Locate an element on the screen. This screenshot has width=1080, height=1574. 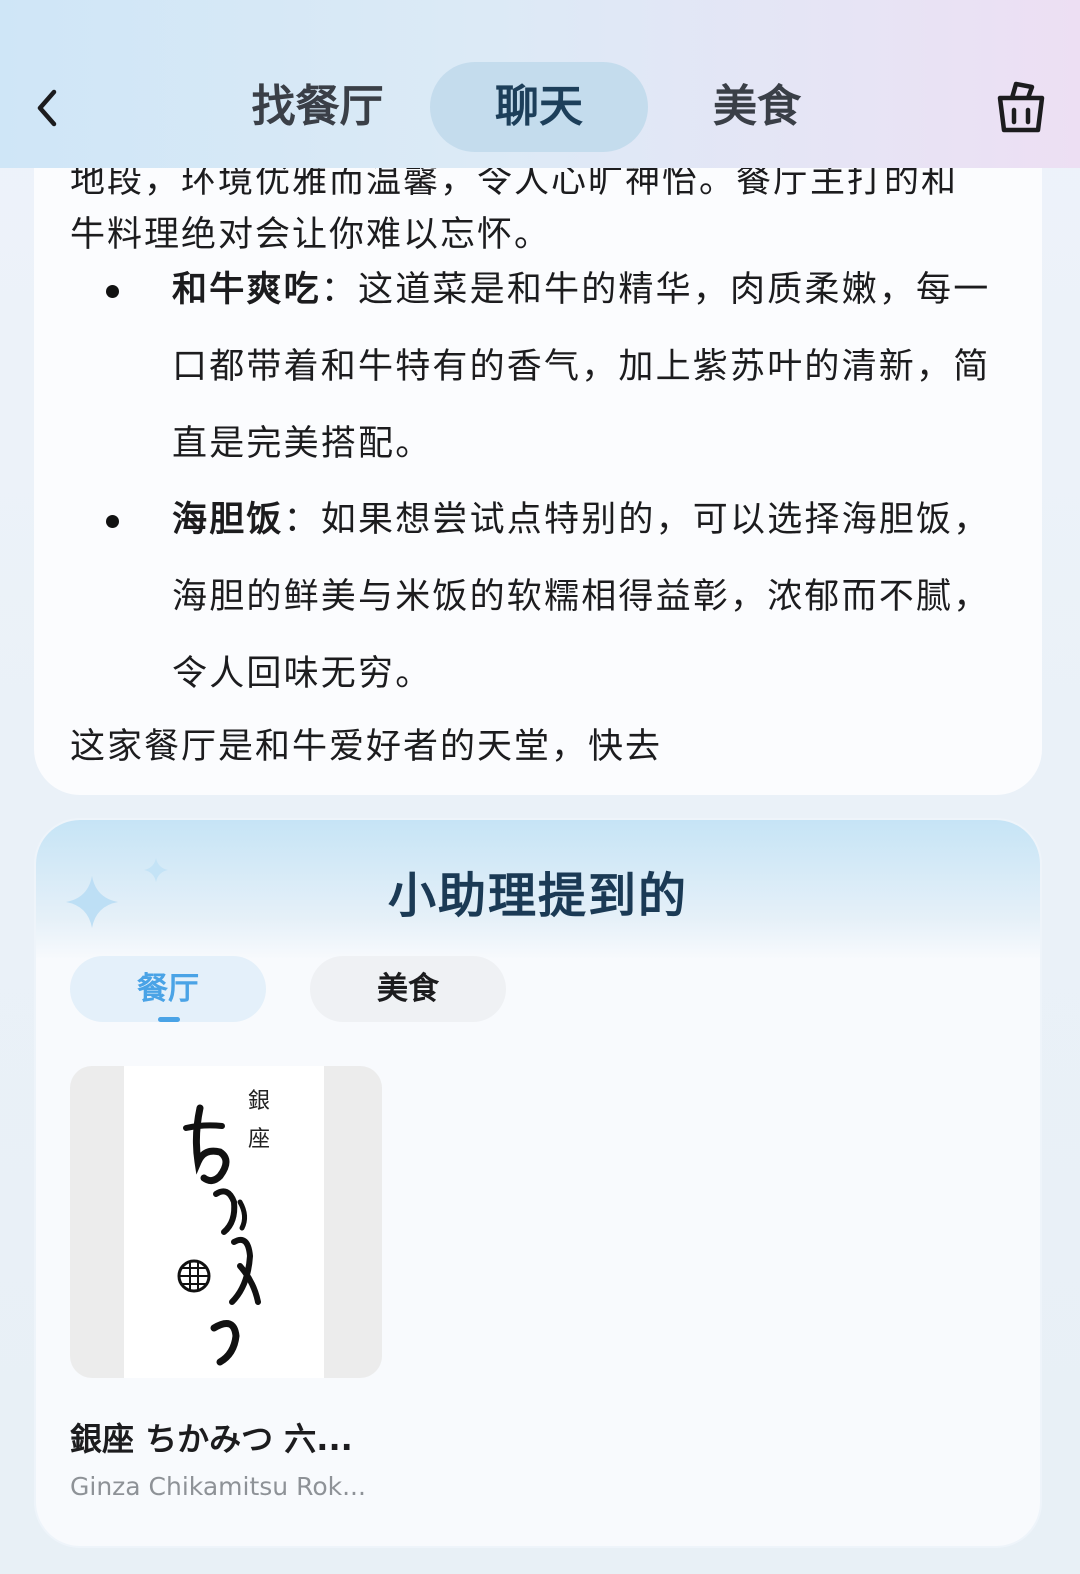
tab-food: 美食 is located at coordinates (757, 107).